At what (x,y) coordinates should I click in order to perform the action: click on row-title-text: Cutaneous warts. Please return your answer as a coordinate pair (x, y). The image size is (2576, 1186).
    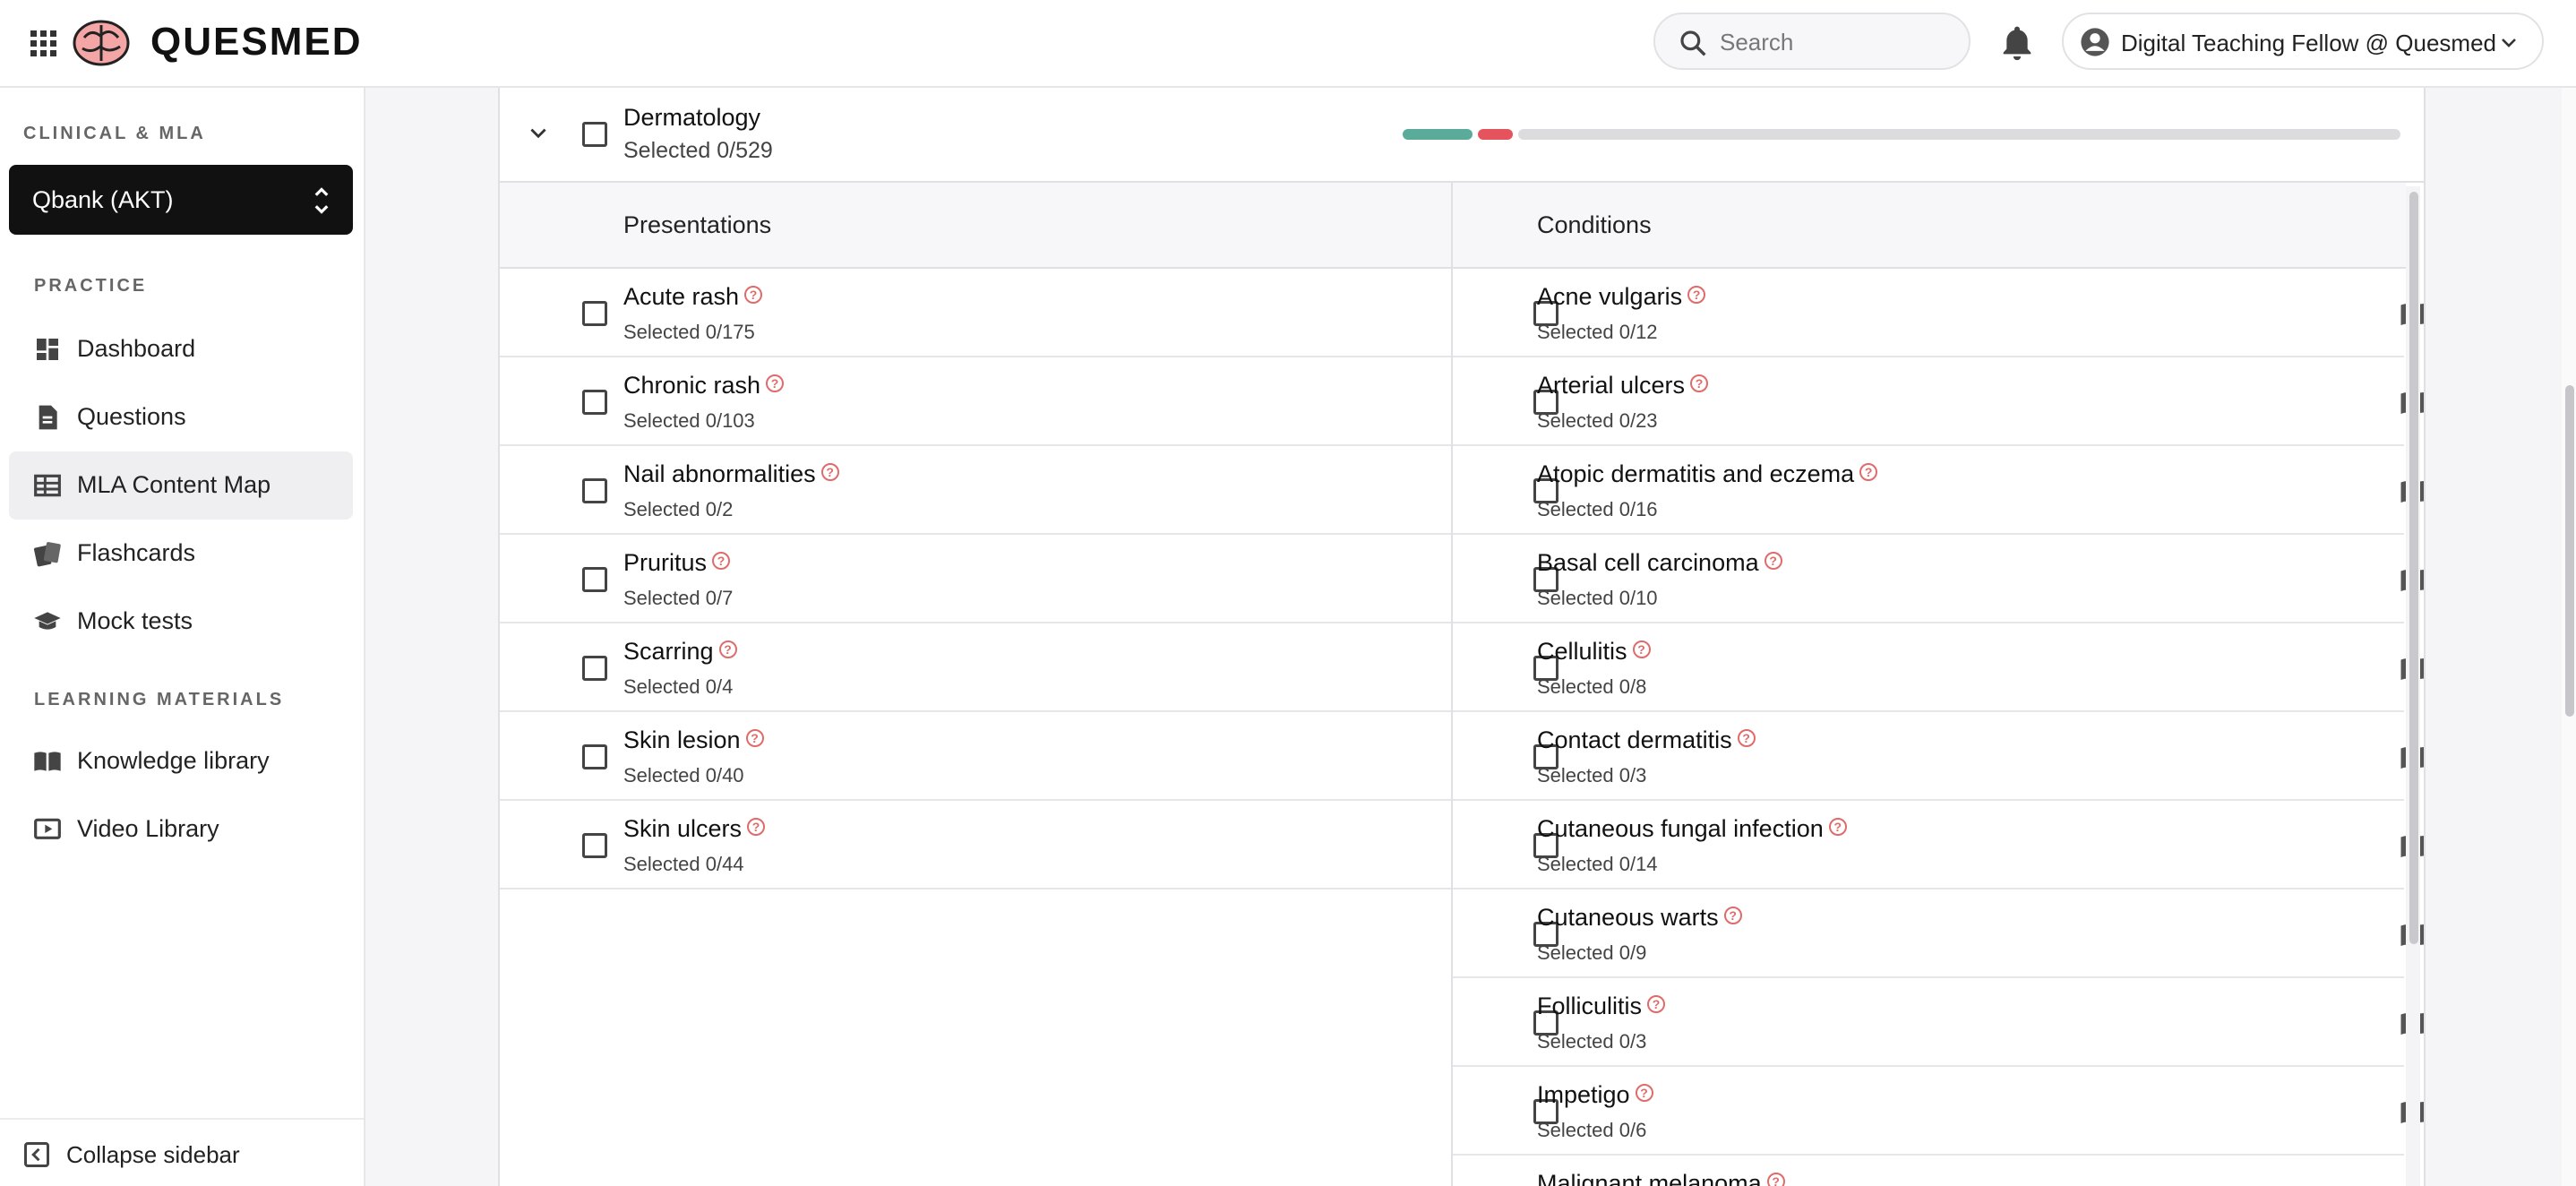
    Looking at the image, I should click on (1628, 917).